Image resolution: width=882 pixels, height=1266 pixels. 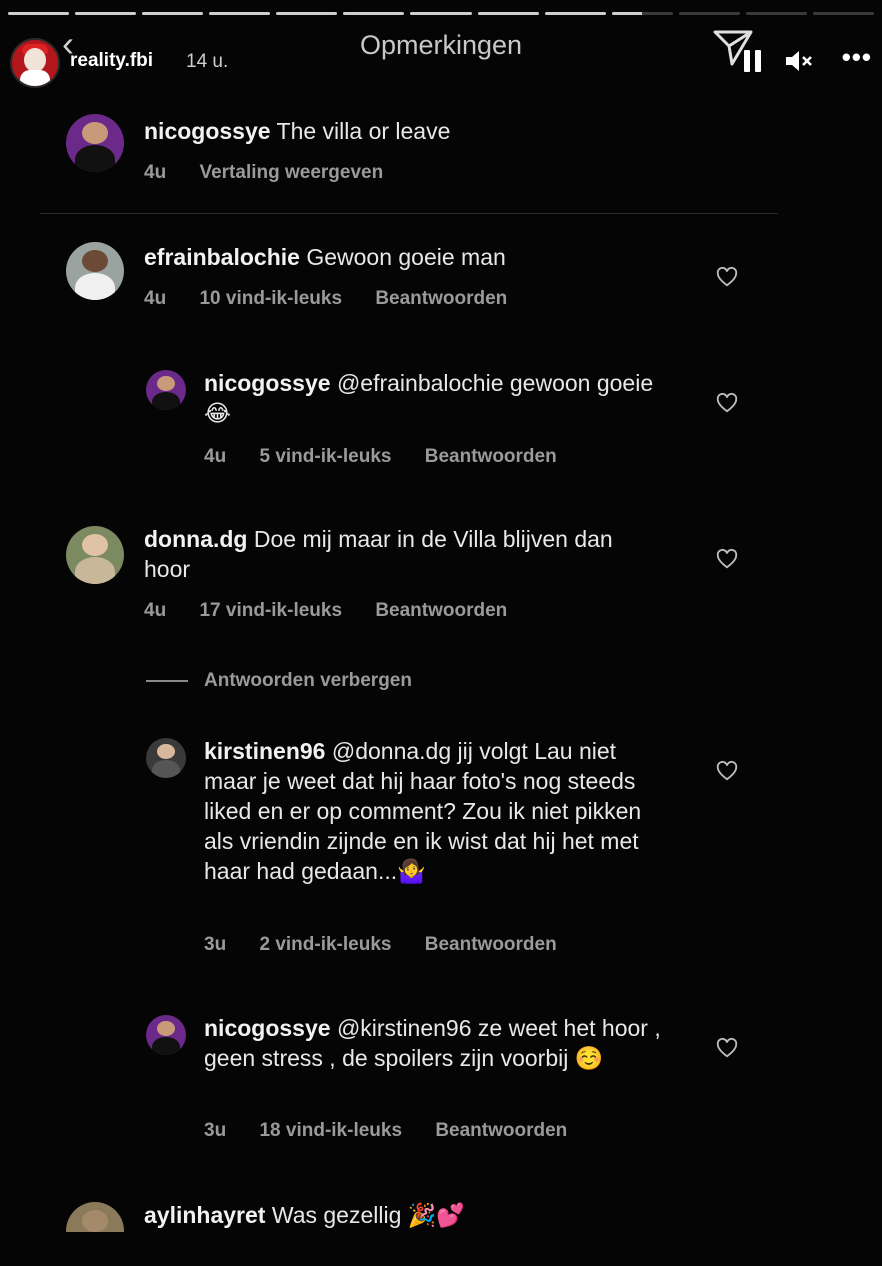 I want to click on comment-username: donna.dg, so click(x=195, y=539).